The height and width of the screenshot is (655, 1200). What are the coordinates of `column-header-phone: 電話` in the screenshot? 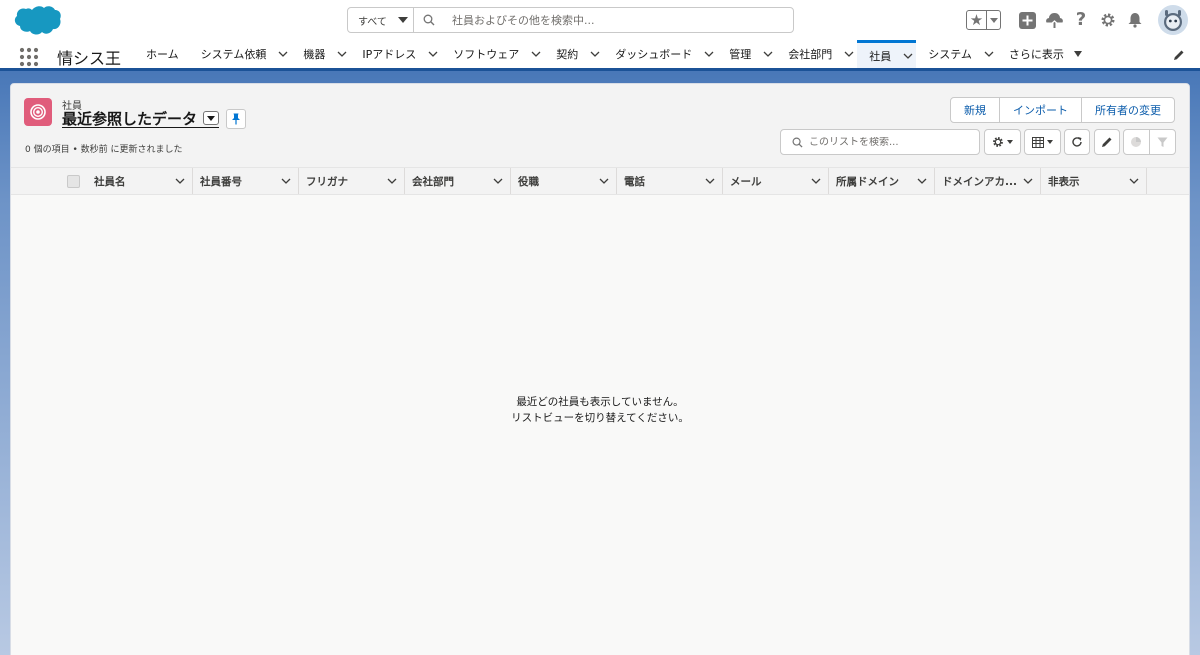 It's located at (670, 181).